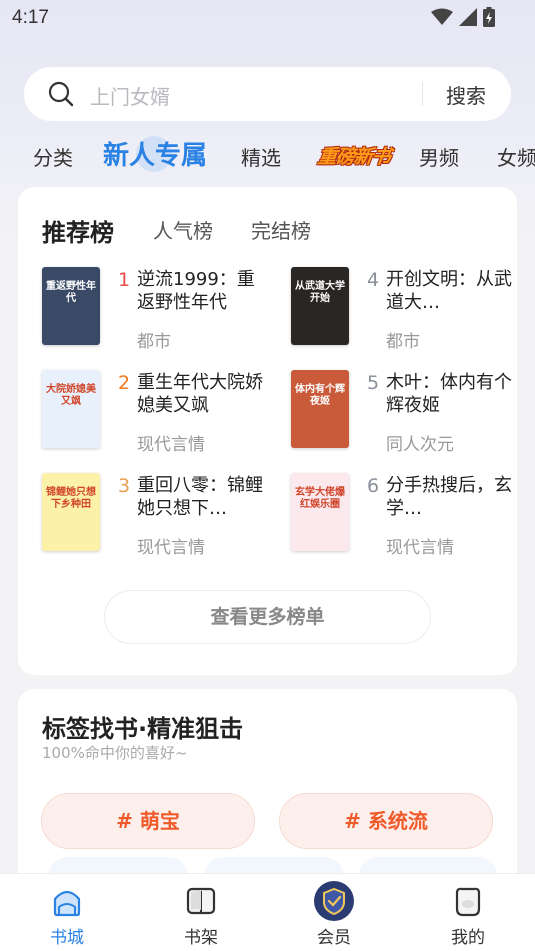 This screenshot has width=535, height=951. What do you see at coordinates (130, 95) in the screenshot?
I see `search-input: 上门女婿` at bounding box center [130, 95].